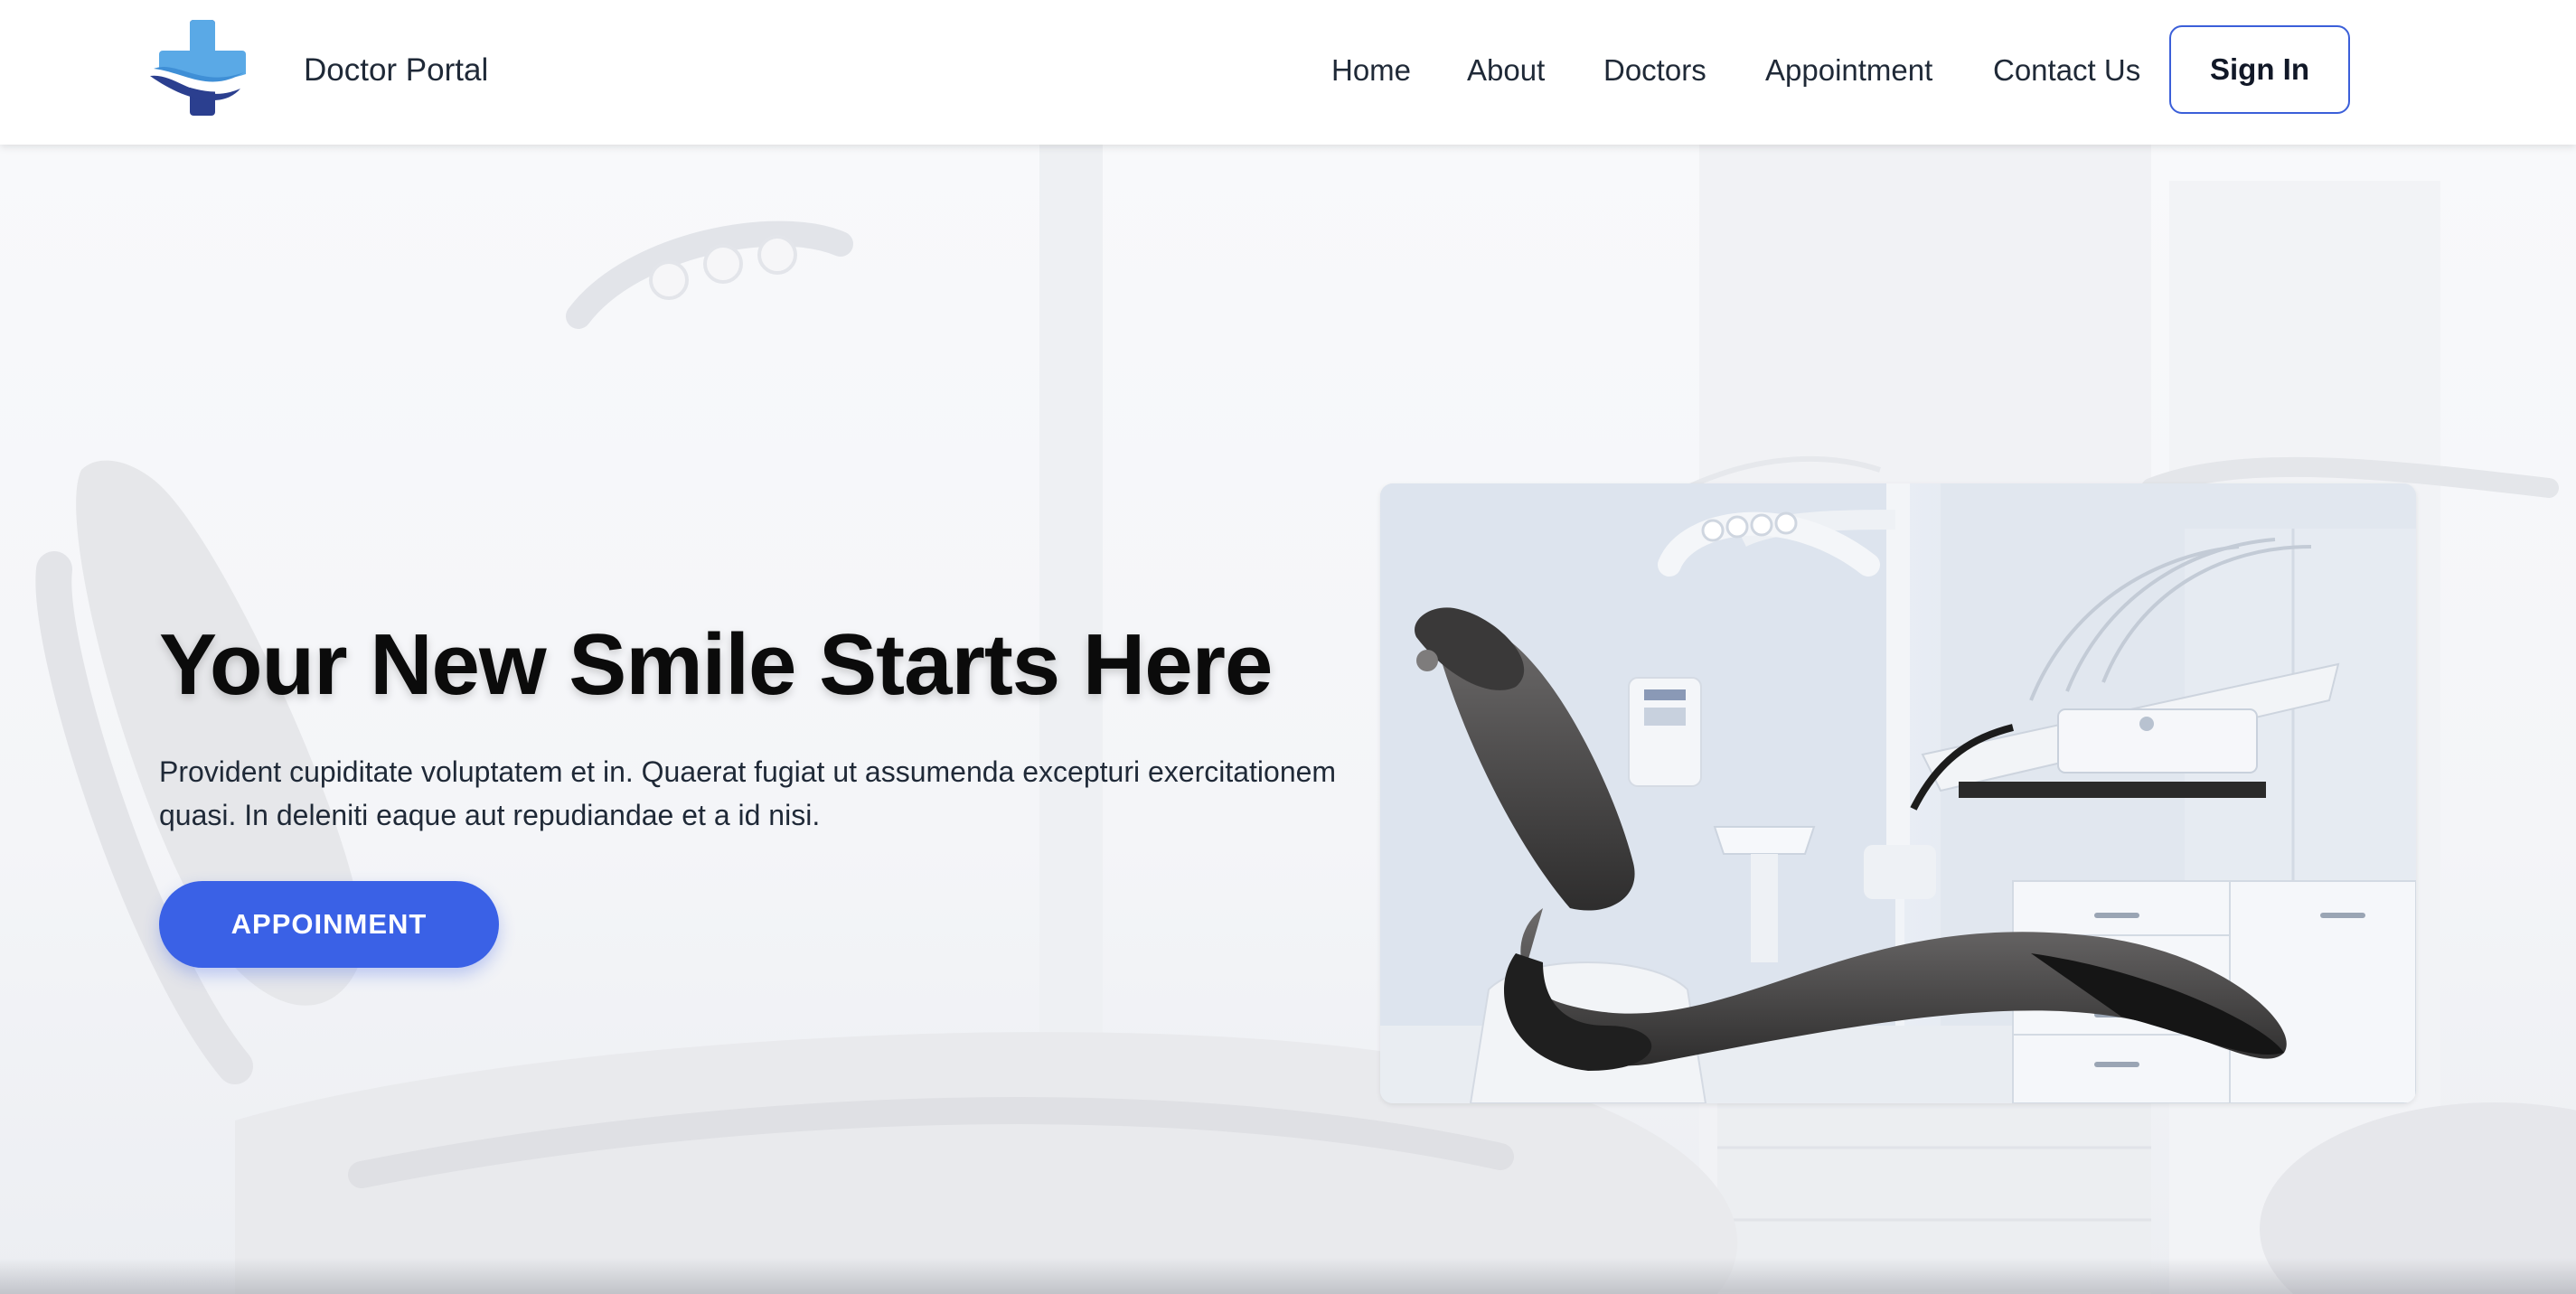 The height and width of the screenshot is (1294, 2576). I want to click on brand-name: Doctor Portal, so click(396, 71).